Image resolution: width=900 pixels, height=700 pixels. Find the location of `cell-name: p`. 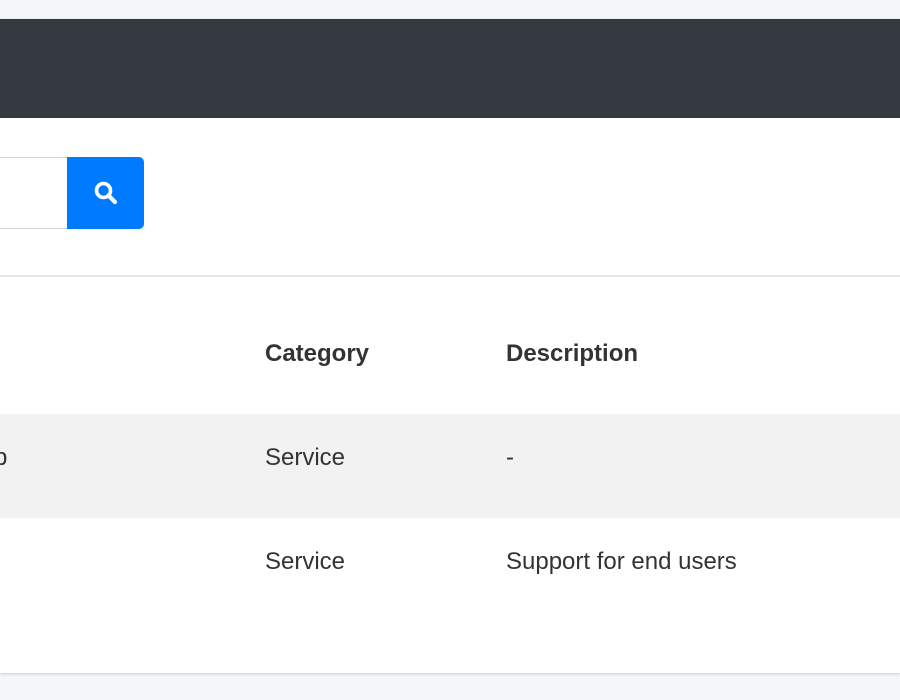

cell-name: p is located at coordinates (3, 458).